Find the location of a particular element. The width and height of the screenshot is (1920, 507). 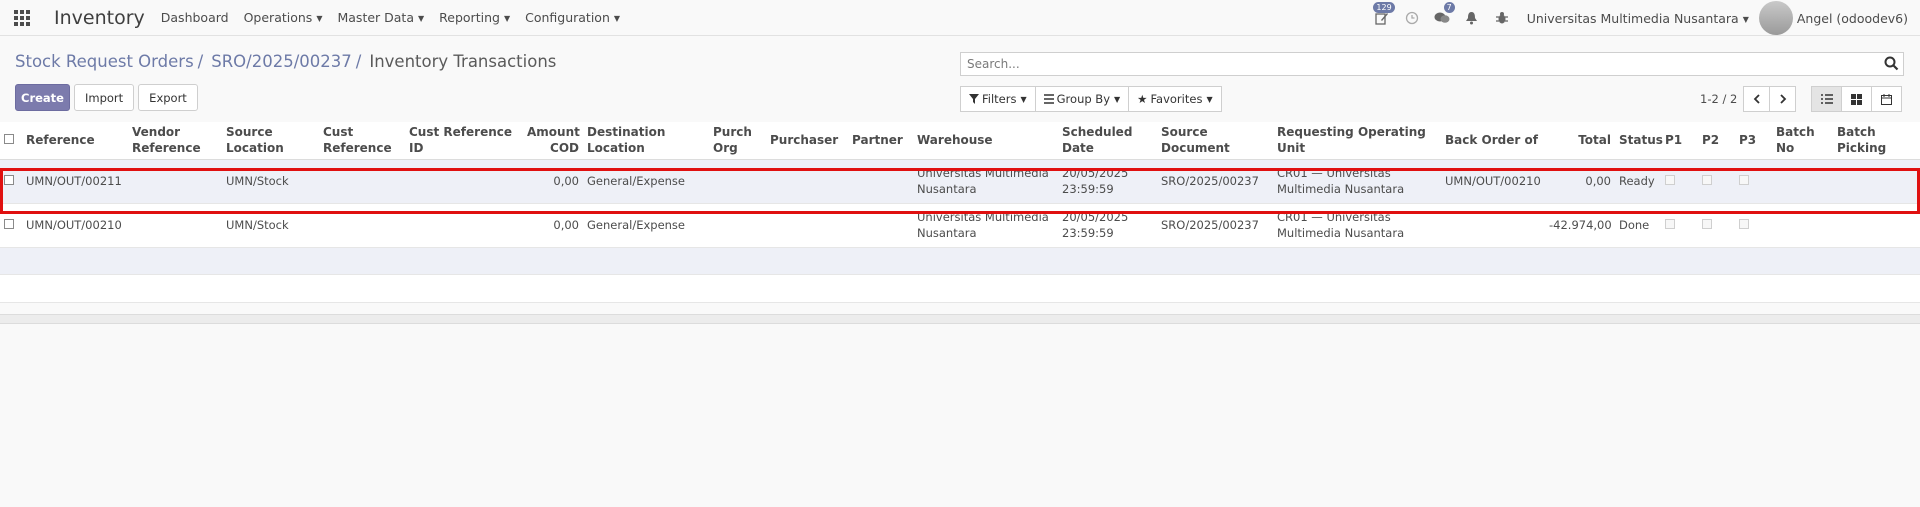

column-header: Source Location is located at coordinates (270, 141).